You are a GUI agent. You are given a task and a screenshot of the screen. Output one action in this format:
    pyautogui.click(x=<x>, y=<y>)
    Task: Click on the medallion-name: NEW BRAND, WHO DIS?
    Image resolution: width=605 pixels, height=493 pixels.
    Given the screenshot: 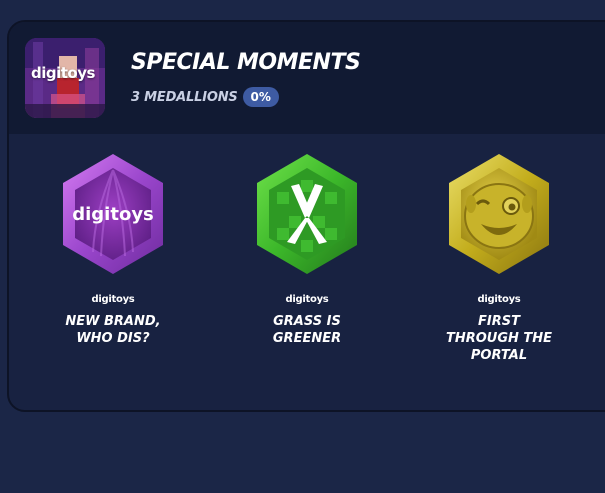 What is the action you would take?
    pyautogui.click(x=113, y=330)
    